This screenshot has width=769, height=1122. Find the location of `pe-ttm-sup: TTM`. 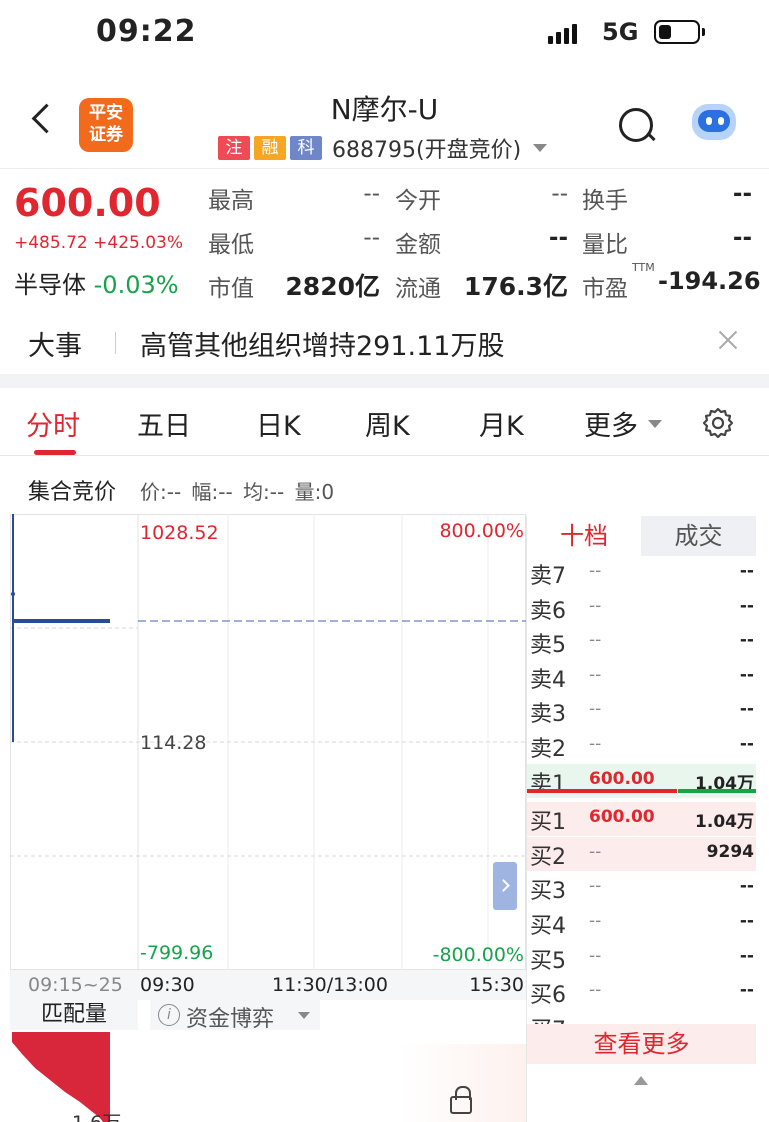

pe-ttm-sup: TTM is located at coordinates (643, 267).